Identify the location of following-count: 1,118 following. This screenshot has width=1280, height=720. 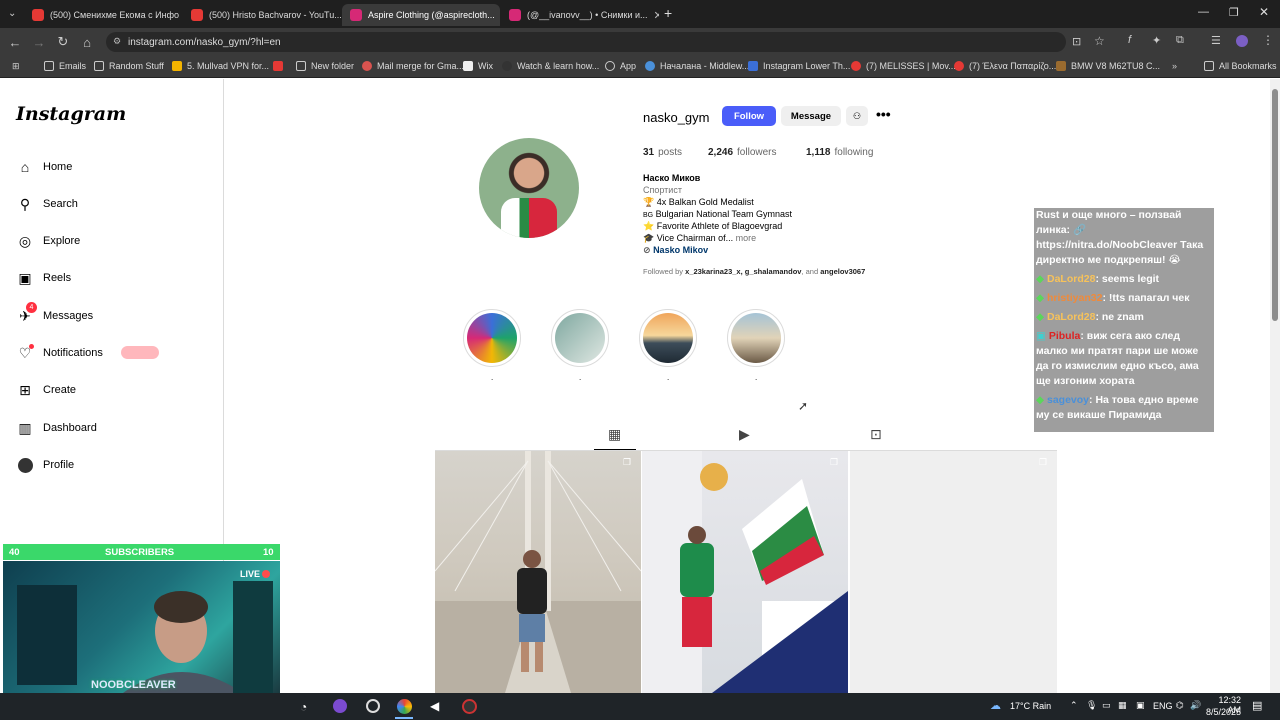
(839, 152).